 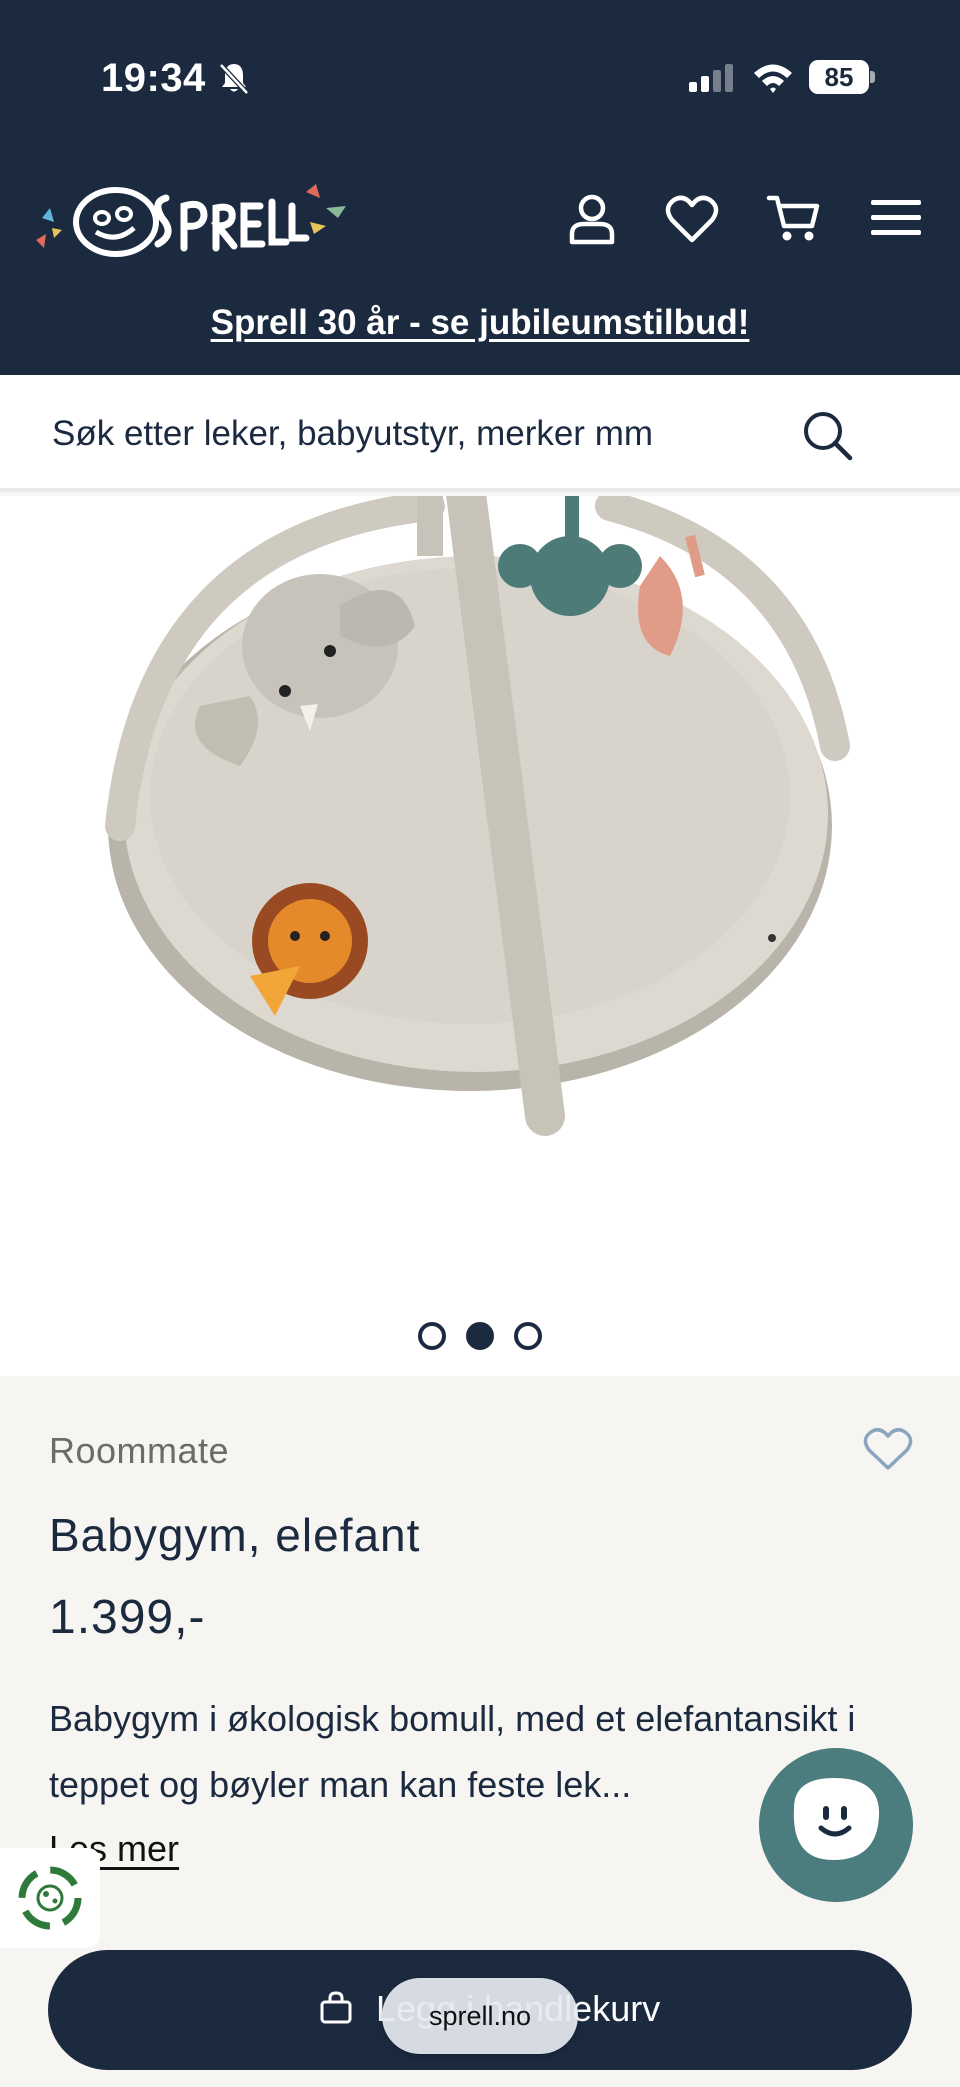 What do you see at coordinates (412, 434) in the screenshot?
I see `search-input` at bounding box center [412, 434].